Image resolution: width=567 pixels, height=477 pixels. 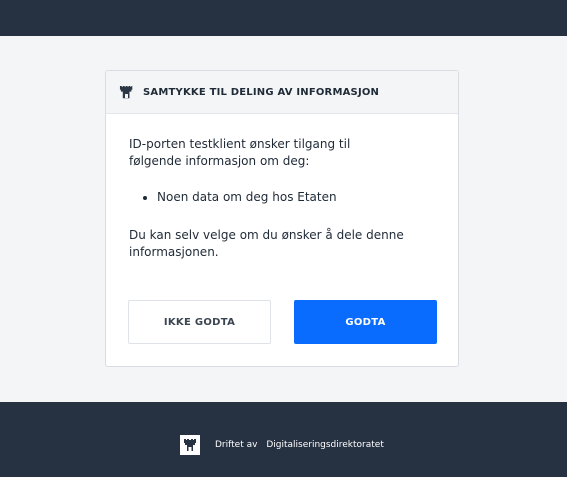 What do you see at coordinates (283, 18) in the screenshot?
I see `top-bar` at bounding box center [283, 18].